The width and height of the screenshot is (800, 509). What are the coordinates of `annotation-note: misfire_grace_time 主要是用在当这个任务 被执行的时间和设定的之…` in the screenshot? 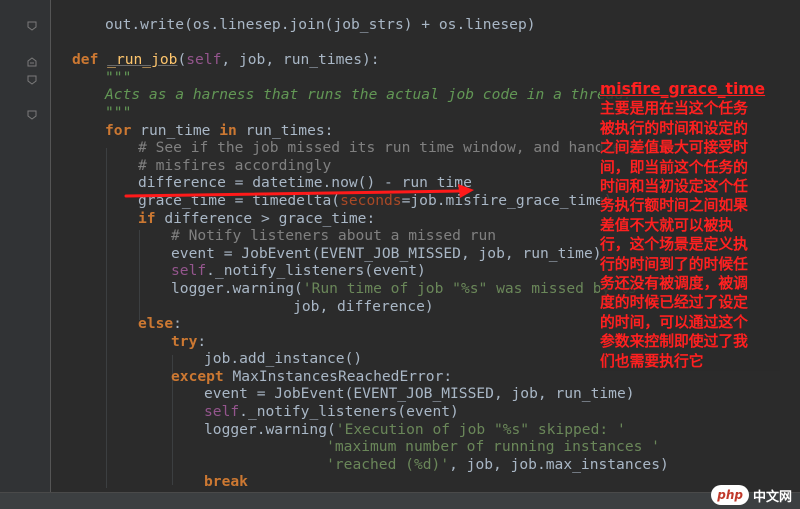 It's located at (690, 226).